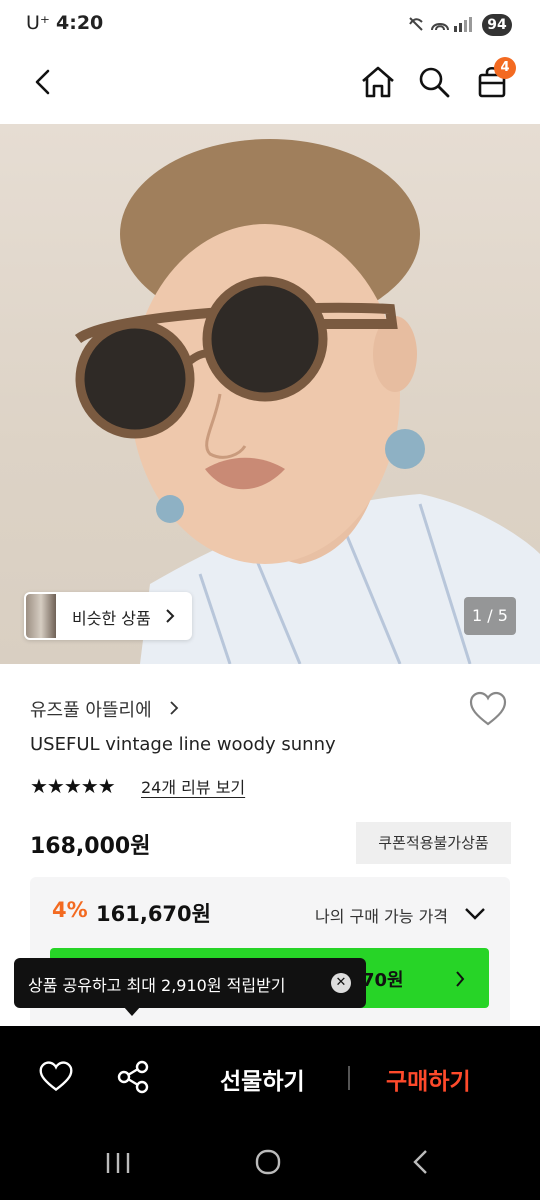 The width and height of the screenshot is (540, 1200). What do you see at coordinates (193, 786) in the screenshot?
I see `review-link: 24개 리뷰 보기` at bounding box center [193, 786].